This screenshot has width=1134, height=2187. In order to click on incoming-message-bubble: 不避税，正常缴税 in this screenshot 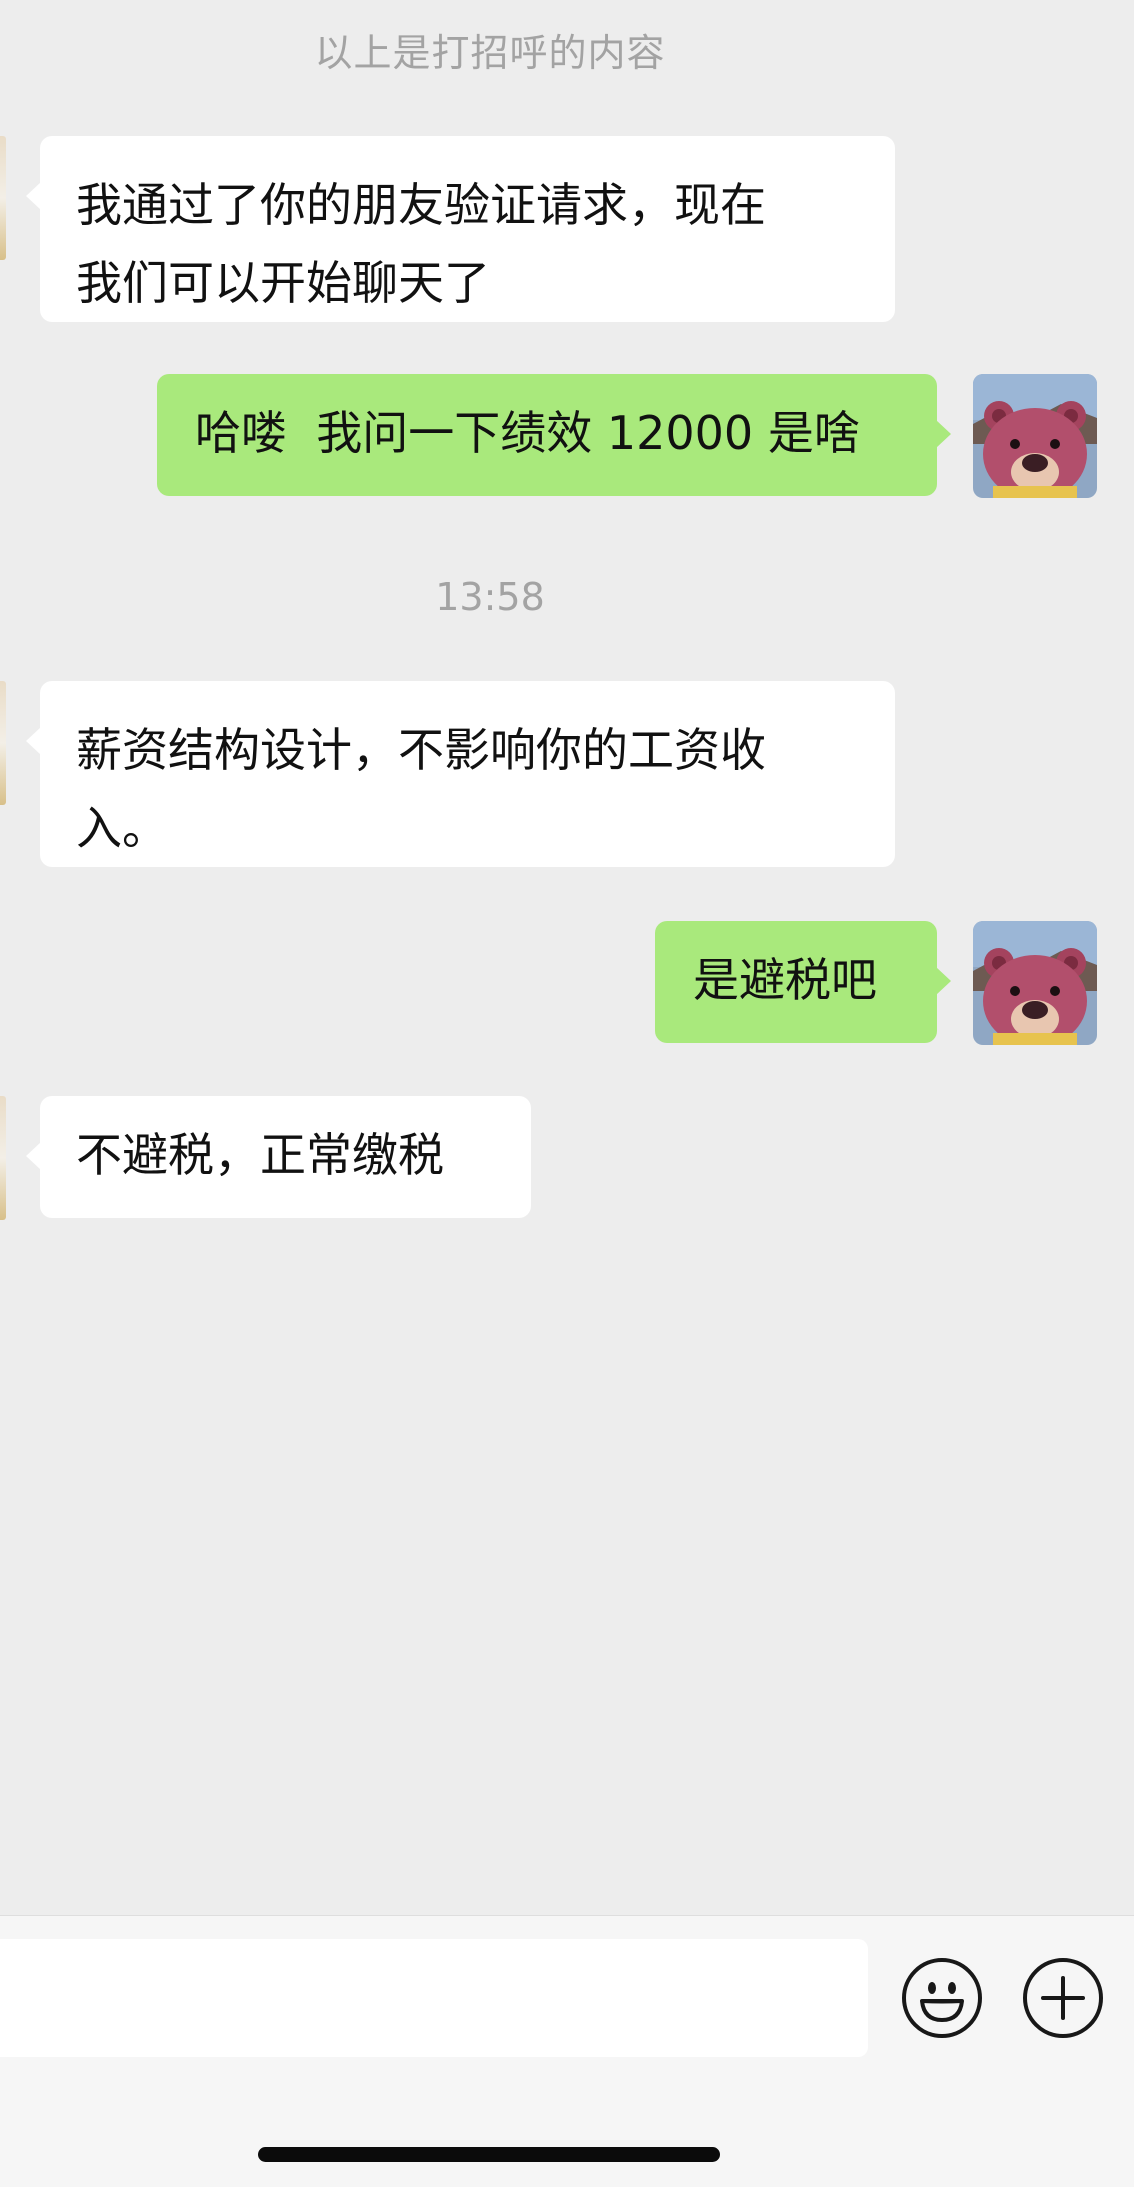, I will do `click(278, 1157)`.